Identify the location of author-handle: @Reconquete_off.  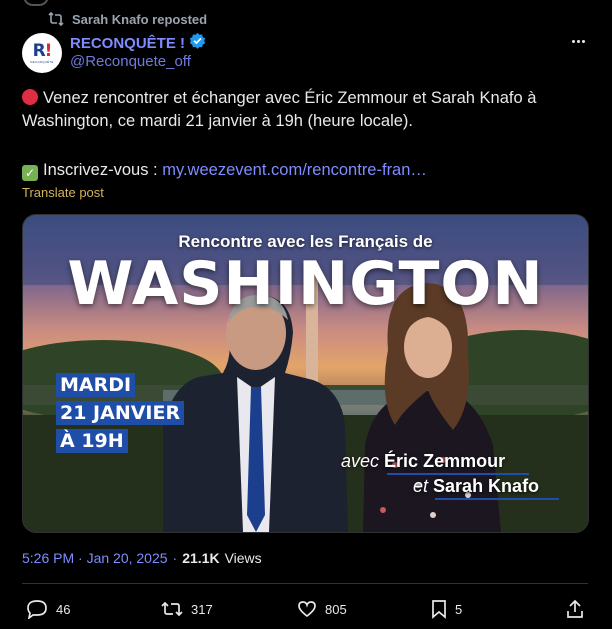
(130, 61).